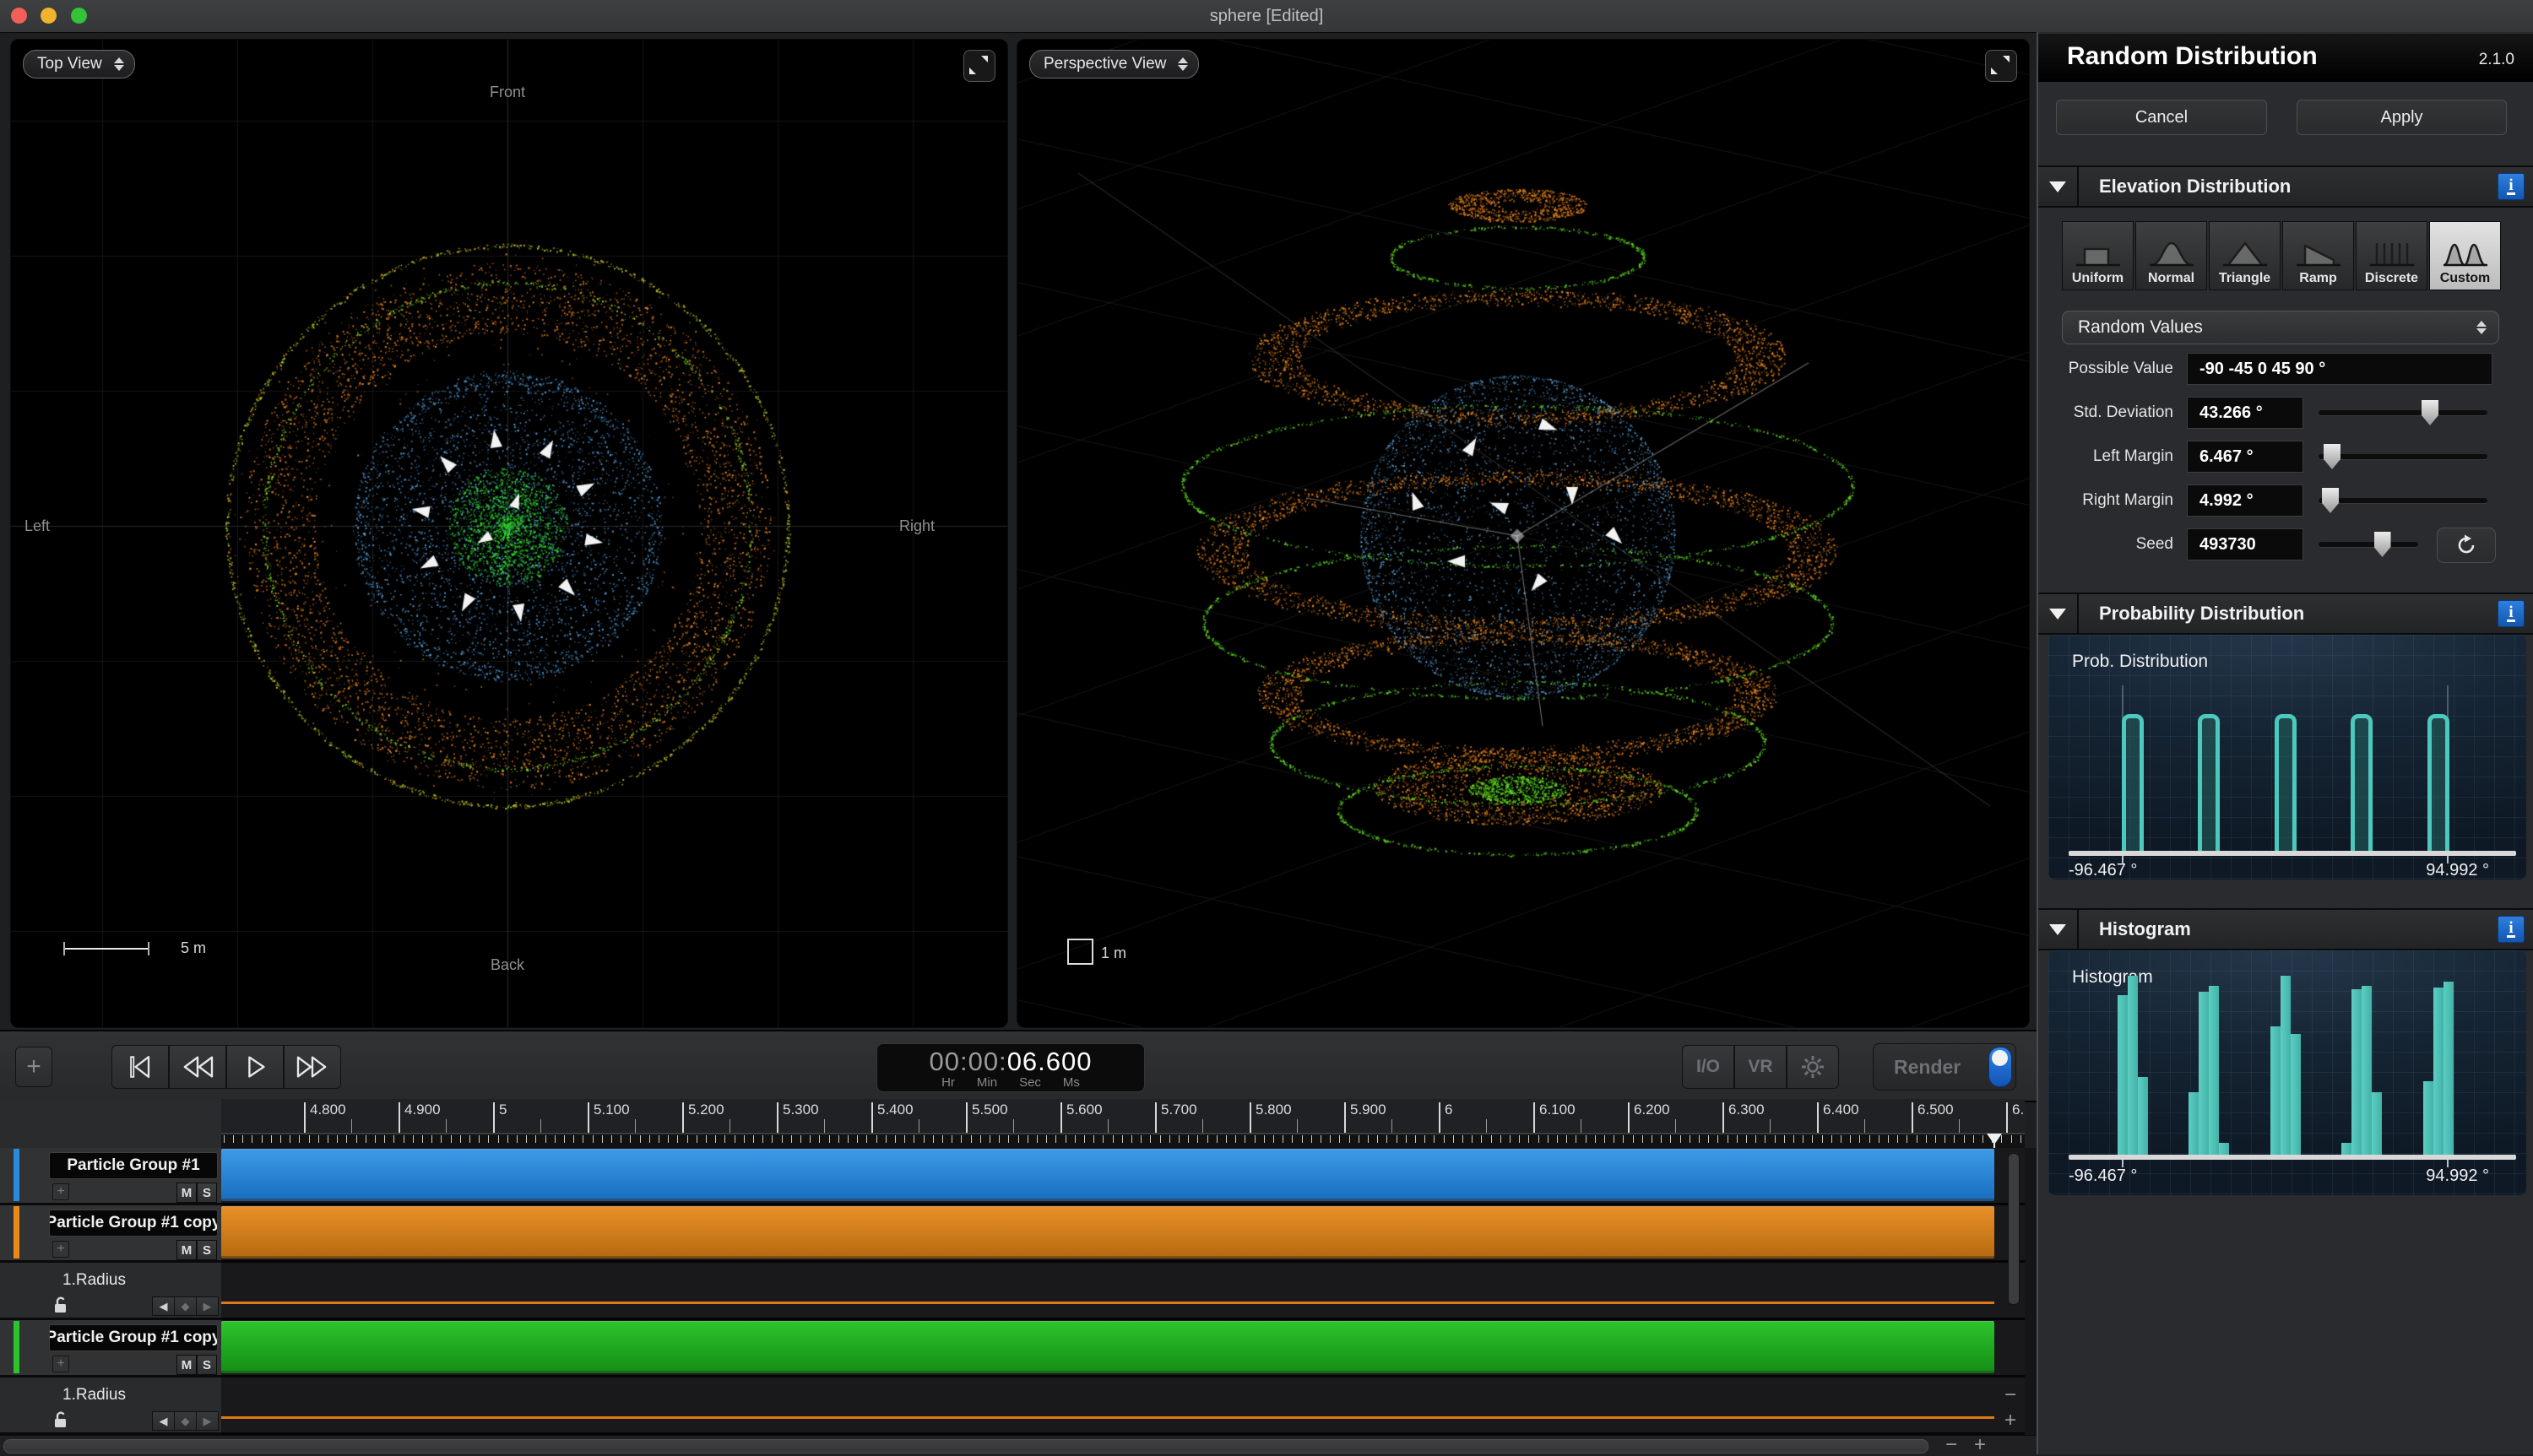  I want to click on apply-button: Apply, so click(2402, 118).